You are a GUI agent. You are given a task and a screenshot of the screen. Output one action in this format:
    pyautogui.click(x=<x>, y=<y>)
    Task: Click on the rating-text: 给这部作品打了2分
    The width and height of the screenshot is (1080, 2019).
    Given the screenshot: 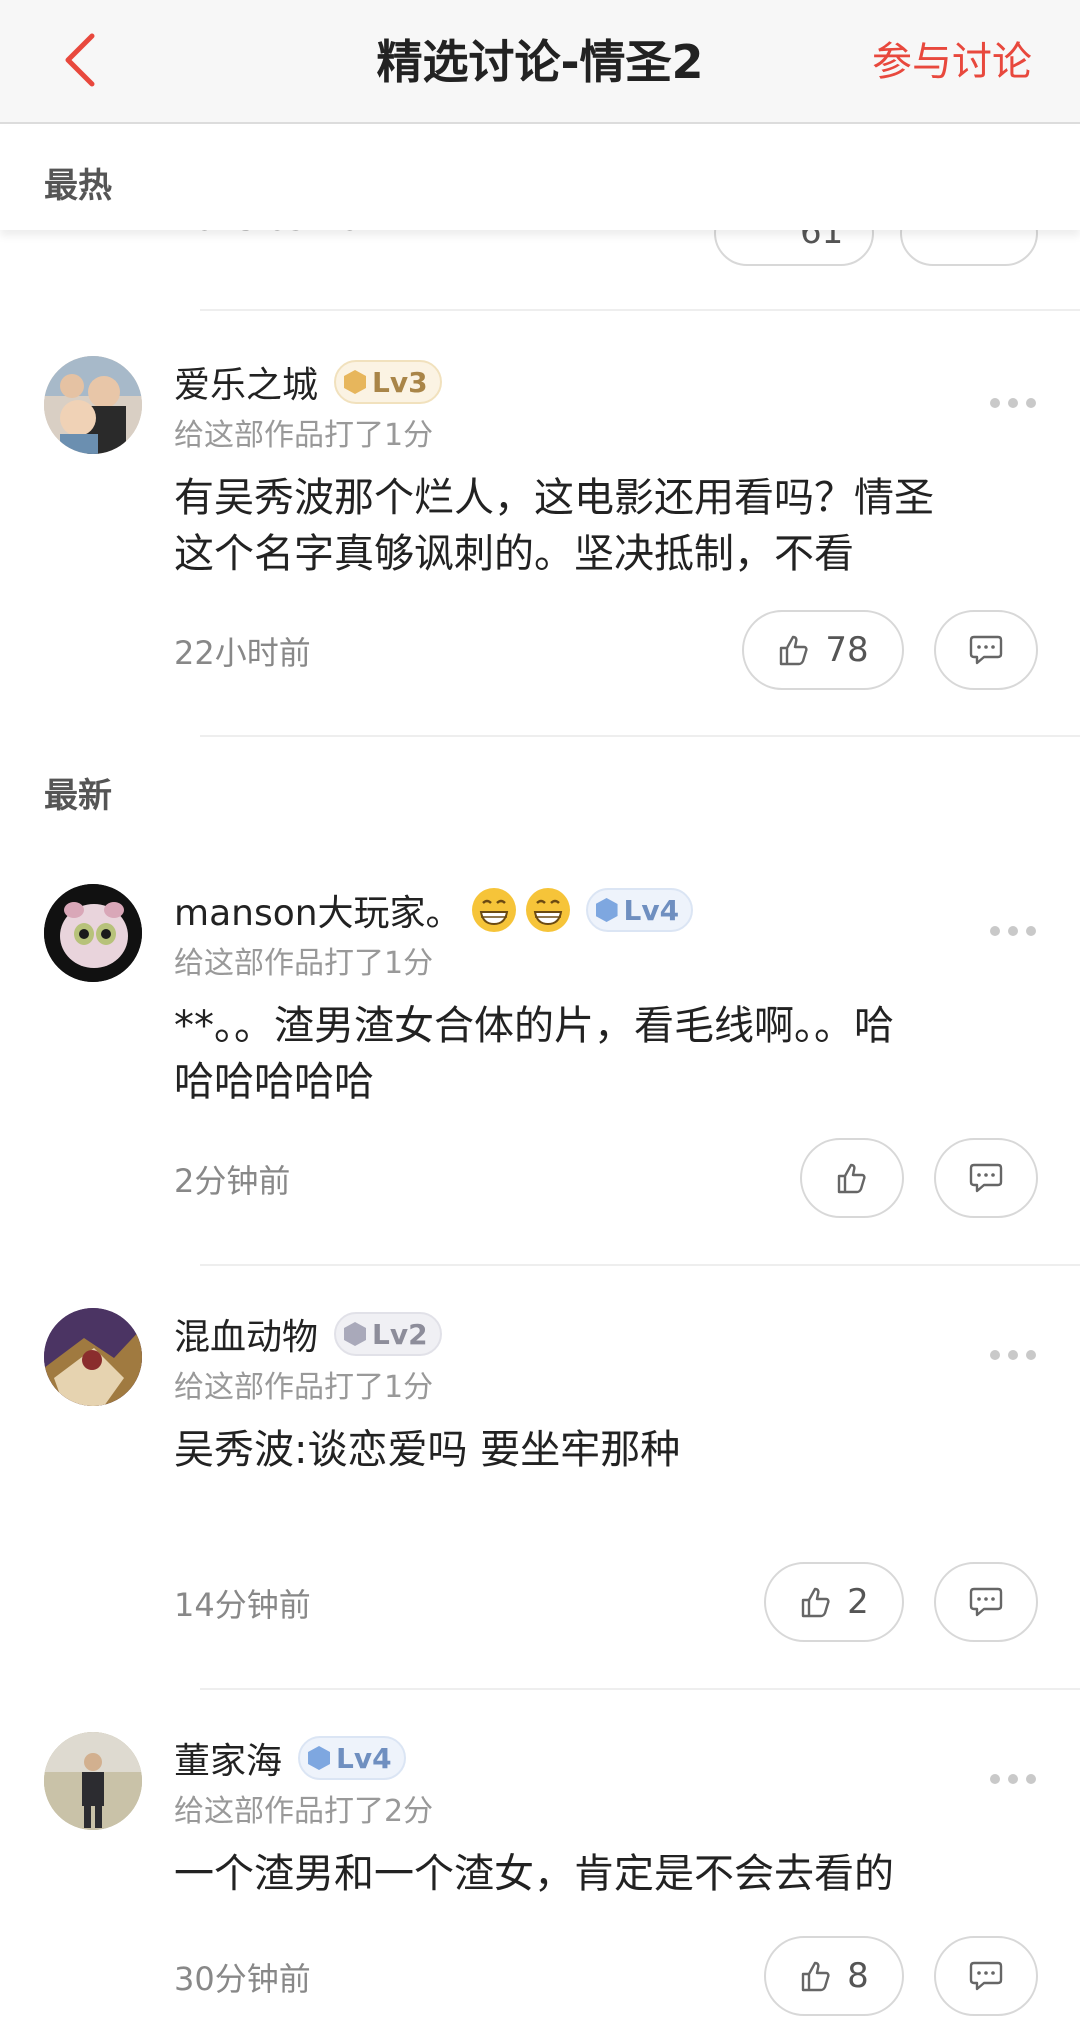 What is the action you would take?
    pyautogui.click(x=304, y=1811)
    